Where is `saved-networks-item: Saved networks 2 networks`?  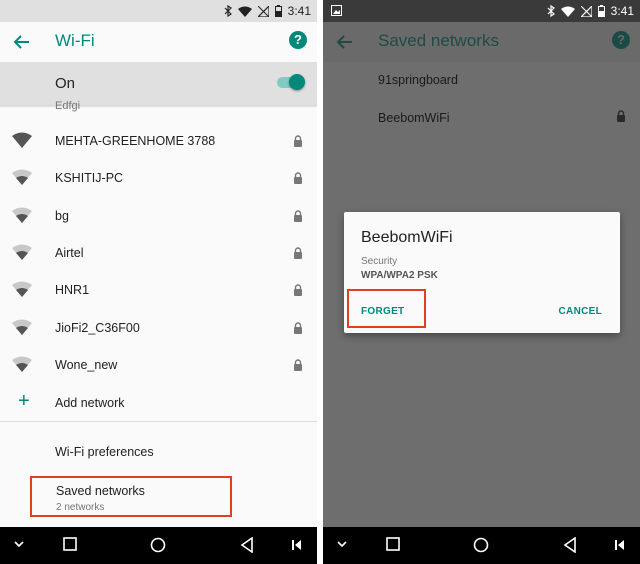
saved-networks-item: Saved networks 2 networks is located at coordinates (131, 496).